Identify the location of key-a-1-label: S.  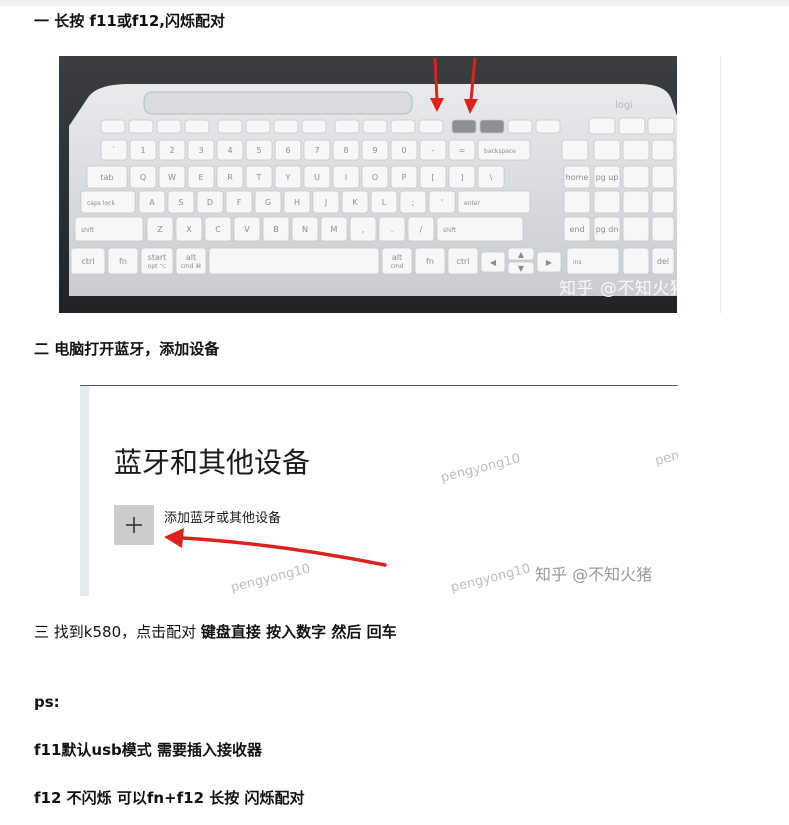
(180, 202).